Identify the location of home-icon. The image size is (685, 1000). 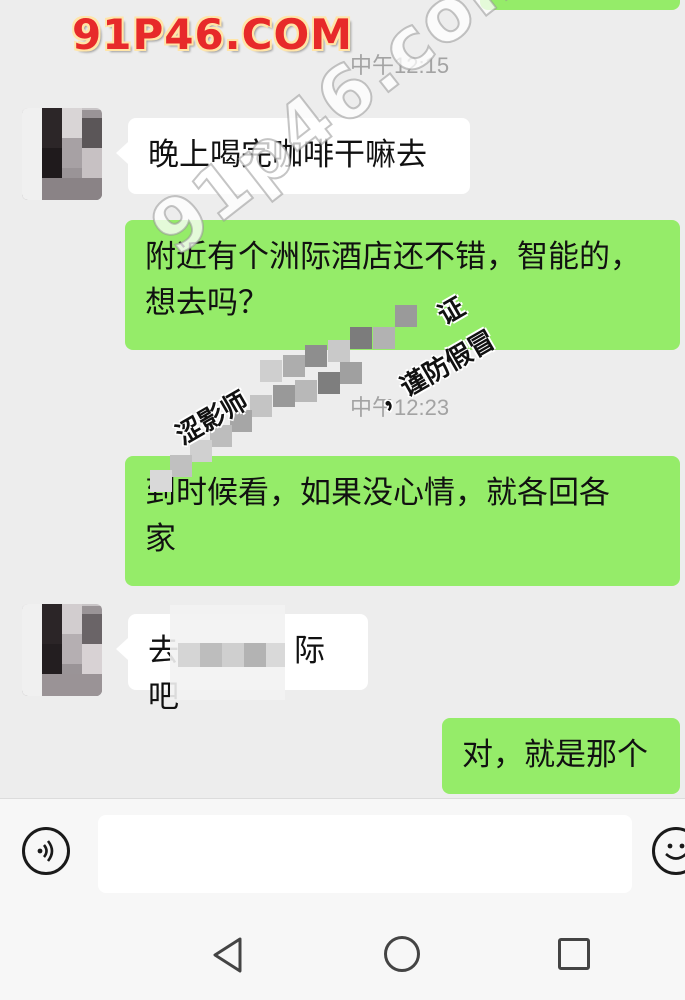
(402, 954).